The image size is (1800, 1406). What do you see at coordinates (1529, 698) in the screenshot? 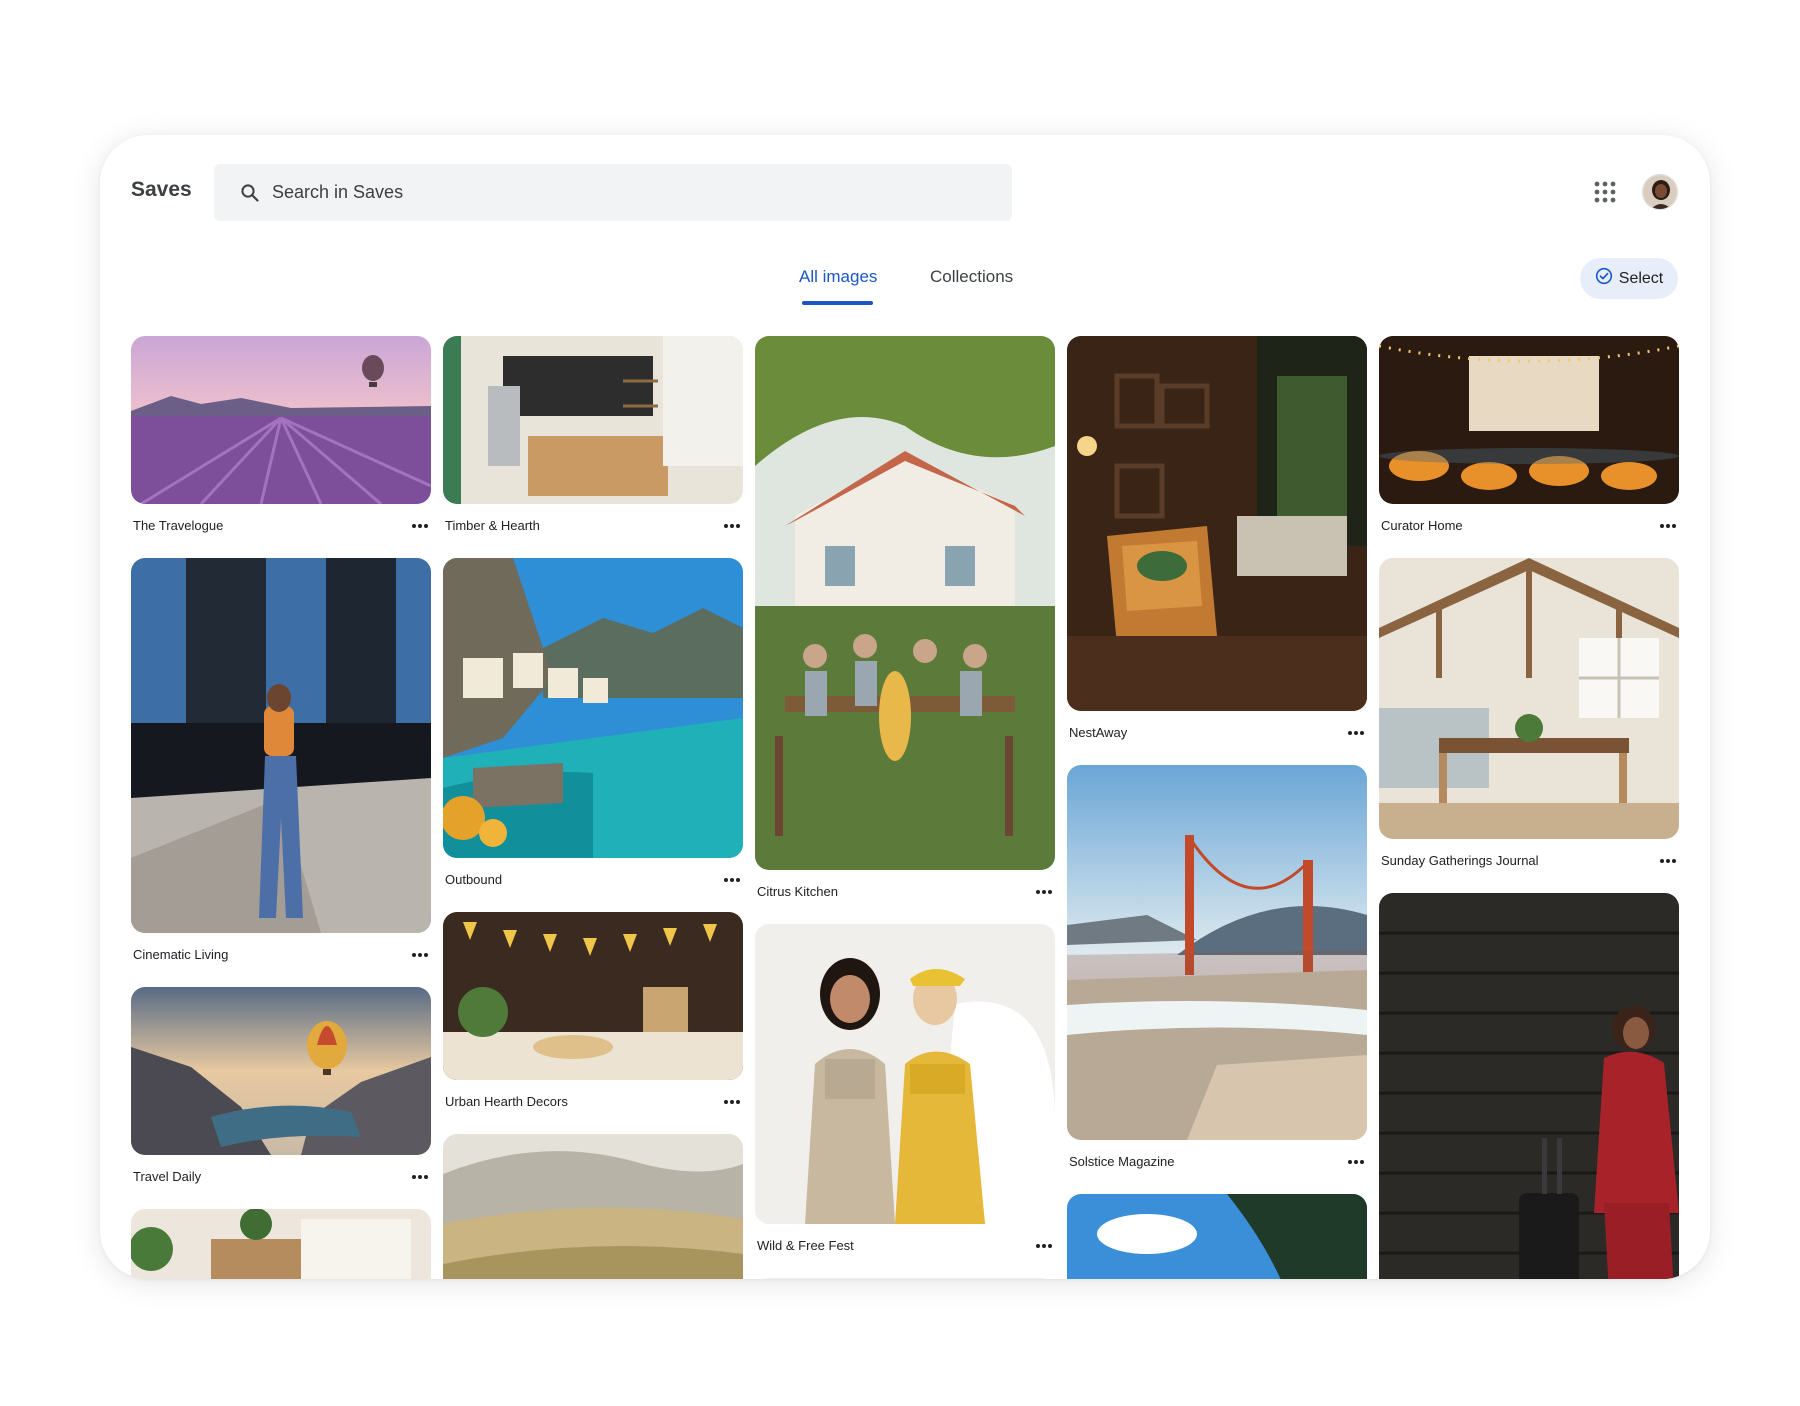
I see `card-image-farmhouse-kitchen` at bounding box center [1529, 698].